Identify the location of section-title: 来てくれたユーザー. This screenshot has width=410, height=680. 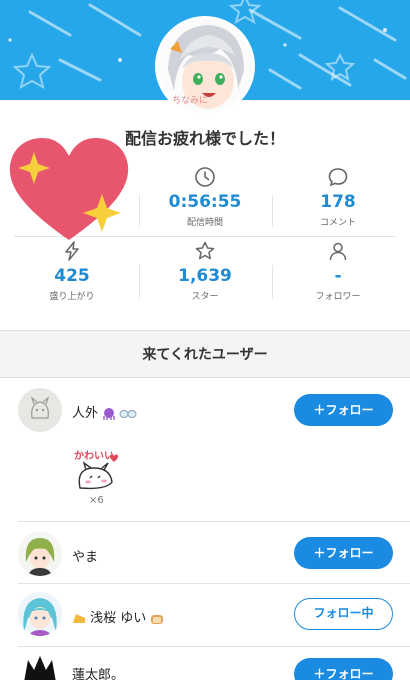
(205, 355).